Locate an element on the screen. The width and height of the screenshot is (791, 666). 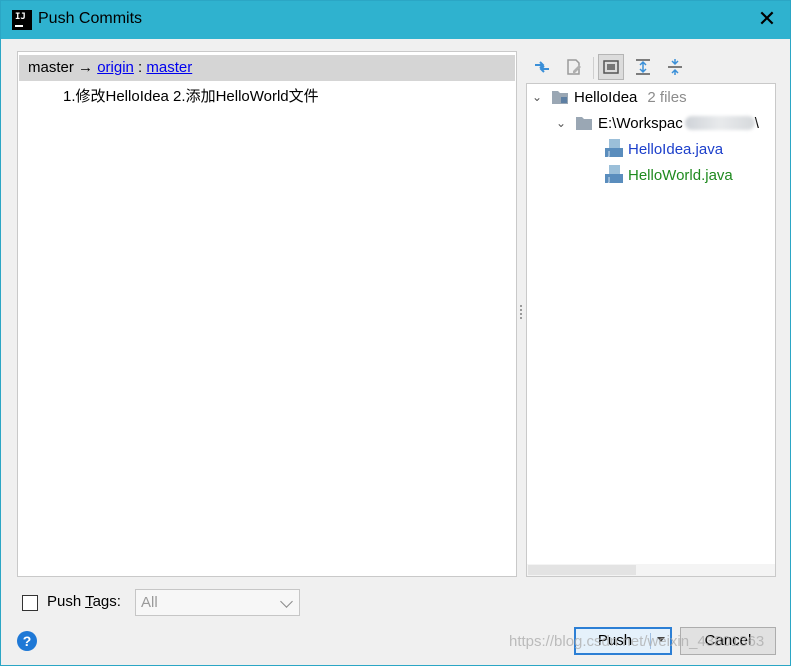
changes-toolbar is located at coordinates (652, 67).